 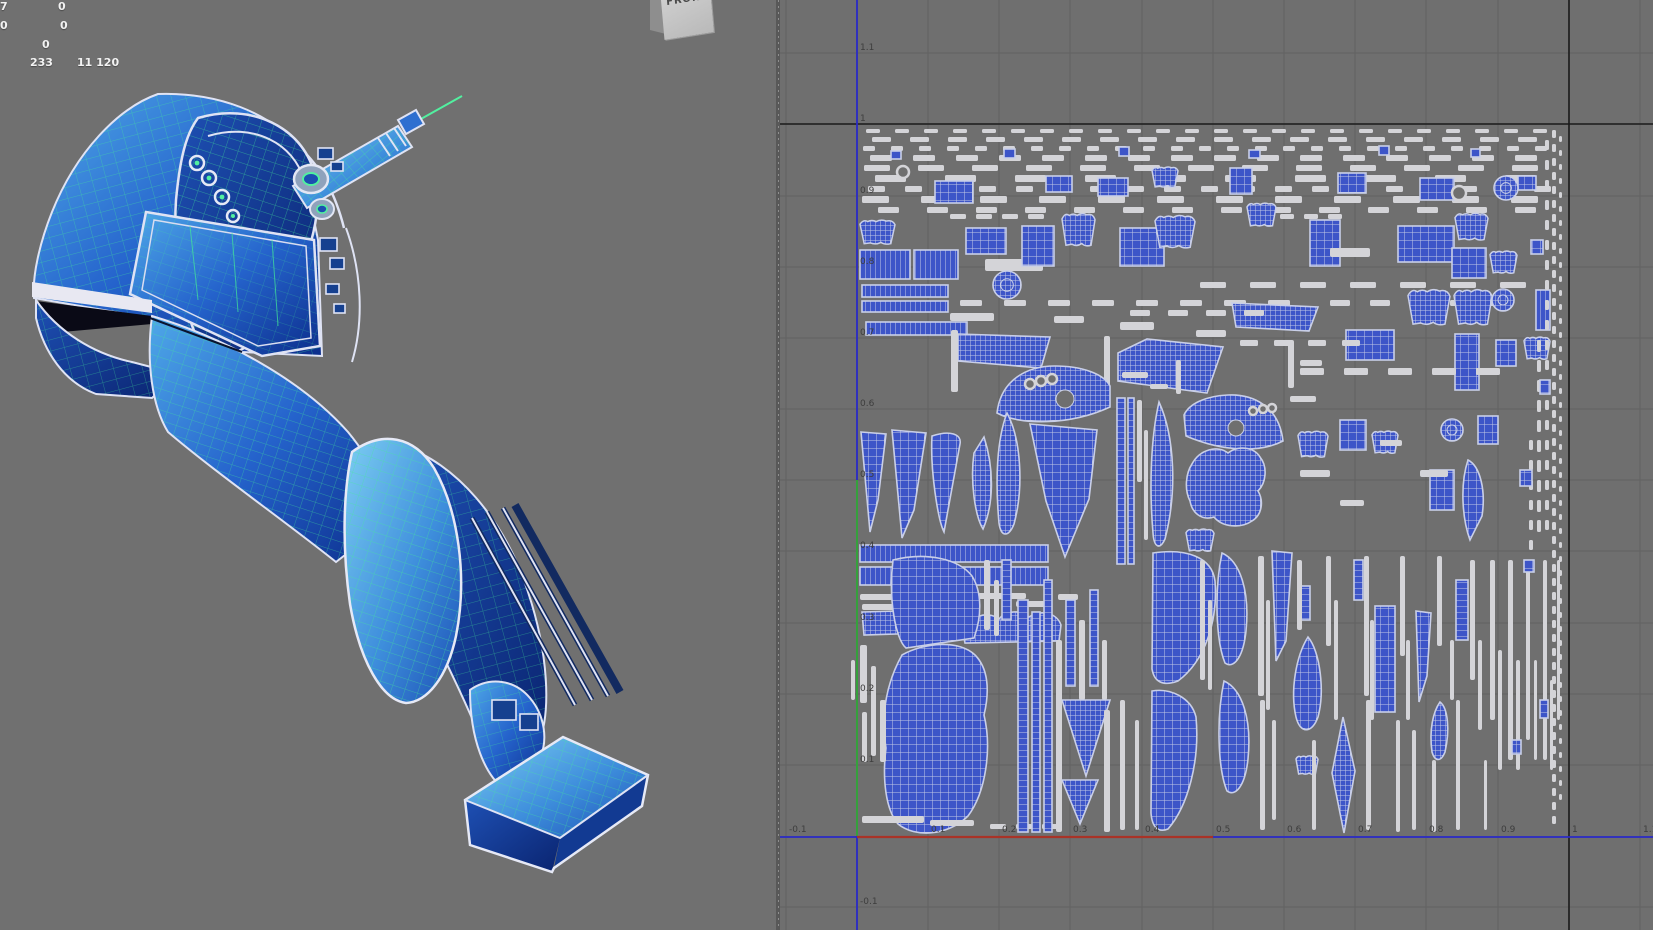 What do you see at coordinates (1452, 430) in the screenshot?
I see `uv-shell-circle` at bounding box center [1452, 430].